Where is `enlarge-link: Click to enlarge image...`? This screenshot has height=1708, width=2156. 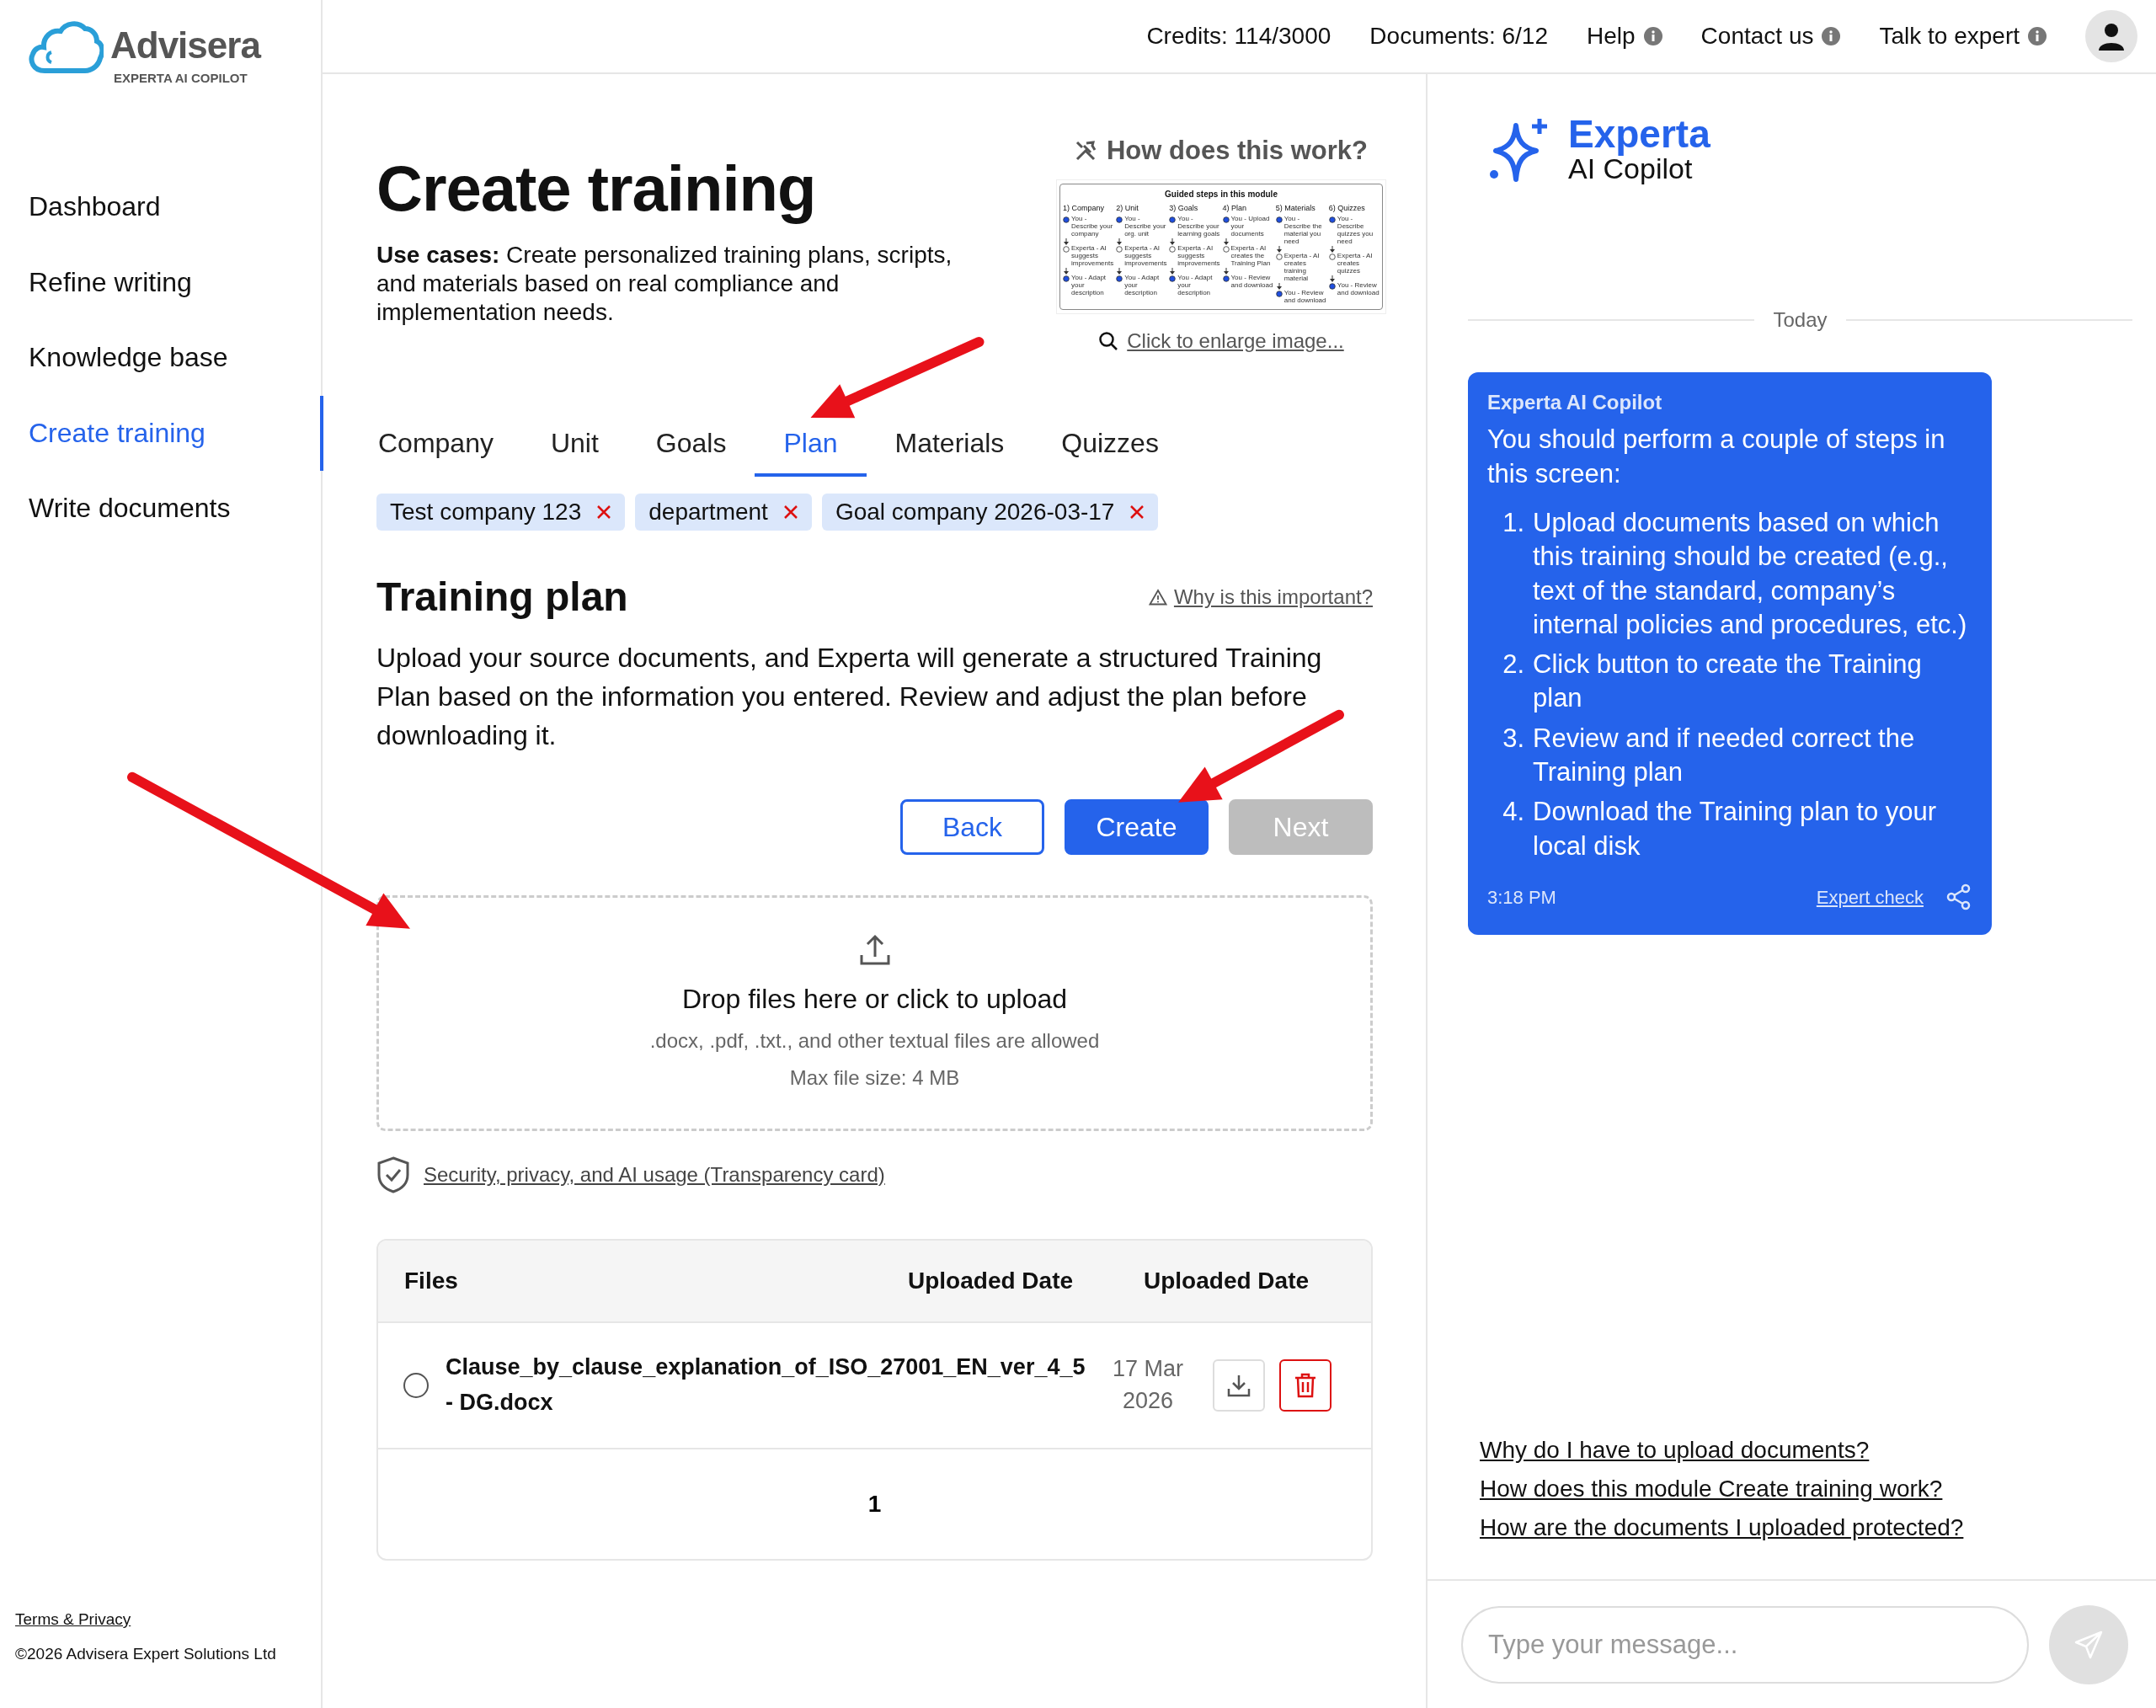
enlarge-link: Click to enlarge image... is located at coordinates (1221, 340).